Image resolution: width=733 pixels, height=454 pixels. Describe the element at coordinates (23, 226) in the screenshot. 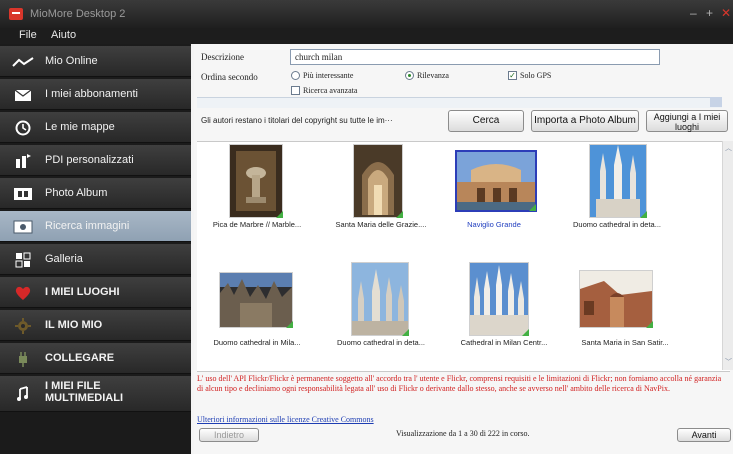

I see `image-search-icon` at that location.